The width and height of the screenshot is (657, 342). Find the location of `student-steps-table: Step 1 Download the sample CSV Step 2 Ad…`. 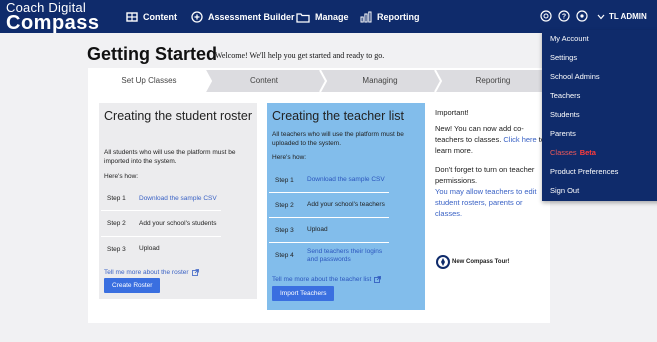

student-steps-table: Step 1 Download the sample CSV Step 2 Ad… is located at coordinates (161, 224).